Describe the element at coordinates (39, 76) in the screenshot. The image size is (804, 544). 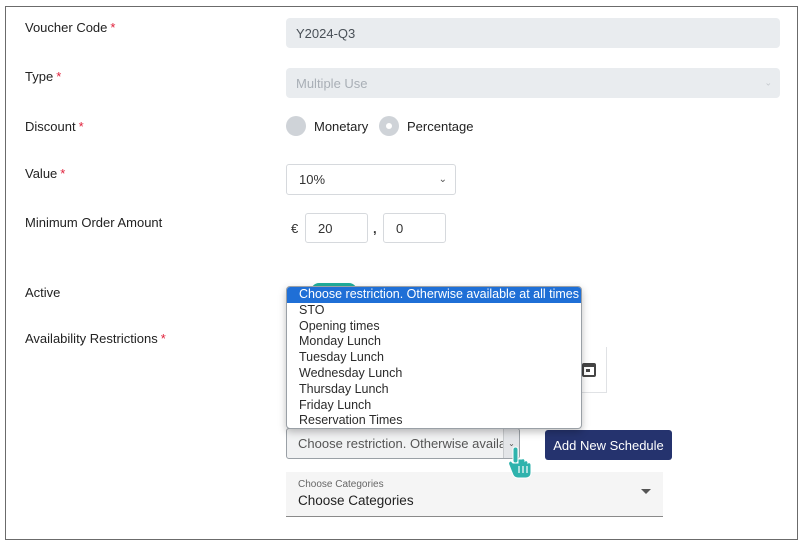
I see `type-label-text: Type` at that location.